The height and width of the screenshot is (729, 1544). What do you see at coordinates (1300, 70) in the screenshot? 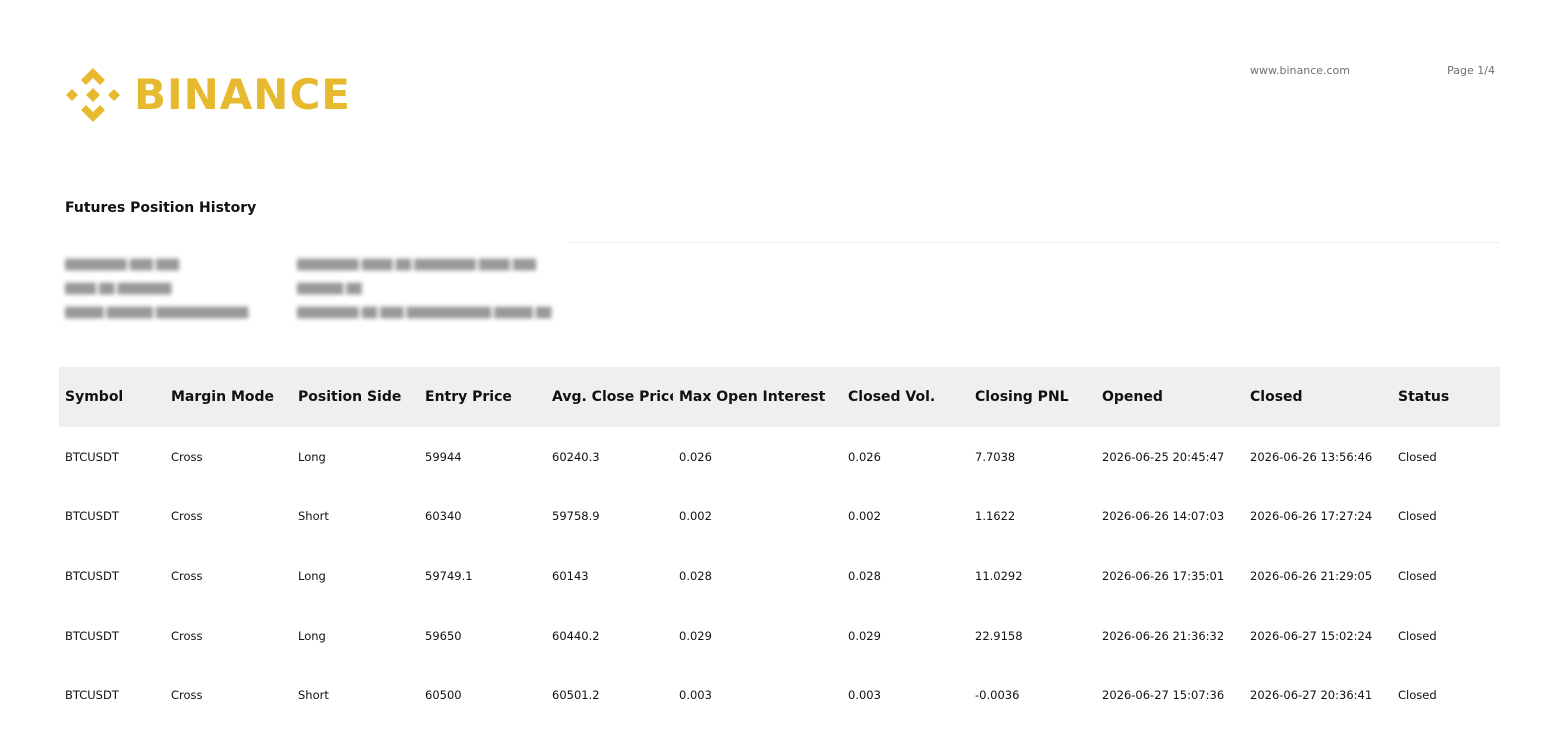
I see `website-link: www.binance.com` at bounding box center [1300, 70].